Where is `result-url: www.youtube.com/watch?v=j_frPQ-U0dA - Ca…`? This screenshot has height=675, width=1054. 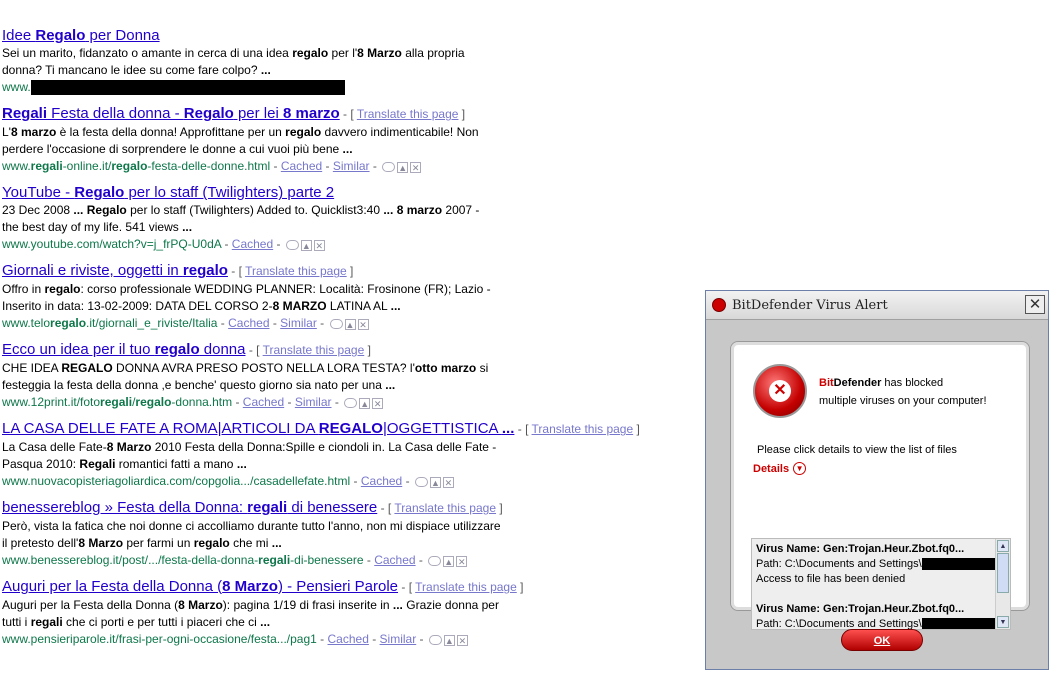
result-url: www.youtube.com/watch?v=j_frPQ-U0dA - Ca… is located at coordinates (163, 244).